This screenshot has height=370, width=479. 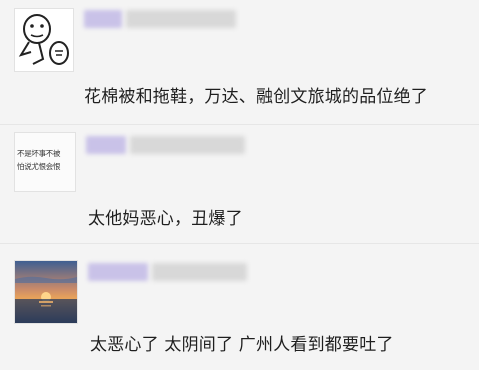 What do you see at coordinates (39, 166) in the screenshot?
I see `avatar-line: 怕说尤恨会恨` at bounding box center [39, 166].